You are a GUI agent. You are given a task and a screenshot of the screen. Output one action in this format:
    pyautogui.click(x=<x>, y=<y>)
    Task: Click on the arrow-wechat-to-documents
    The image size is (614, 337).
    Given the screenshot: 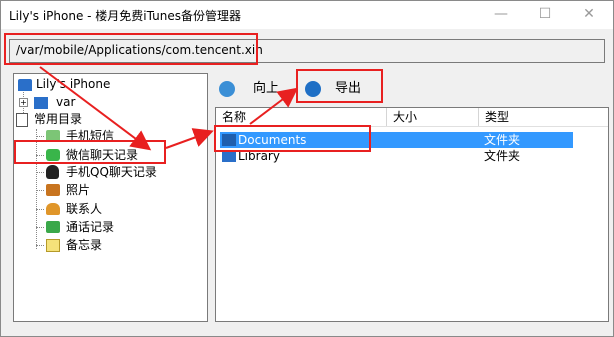 What is the action you would take?
    pyautogui.click(x=189, y=138)
    